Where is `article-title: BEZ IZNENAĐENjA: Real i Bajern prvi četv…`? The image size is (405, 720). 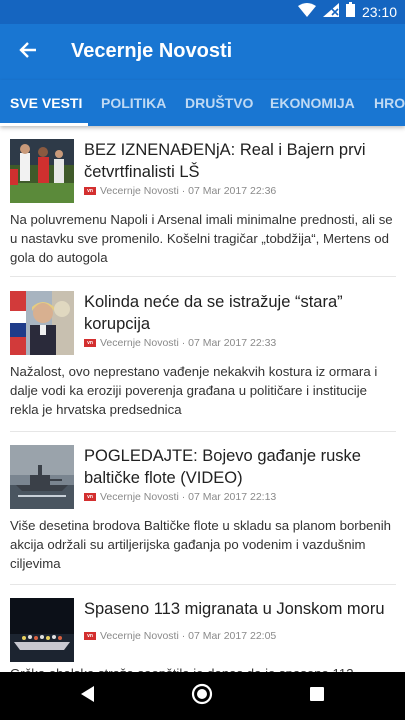 article-title: BEZ IZNENAĐENjA: Real i Bajern prvi četv… is located at coordinates (240, 161).